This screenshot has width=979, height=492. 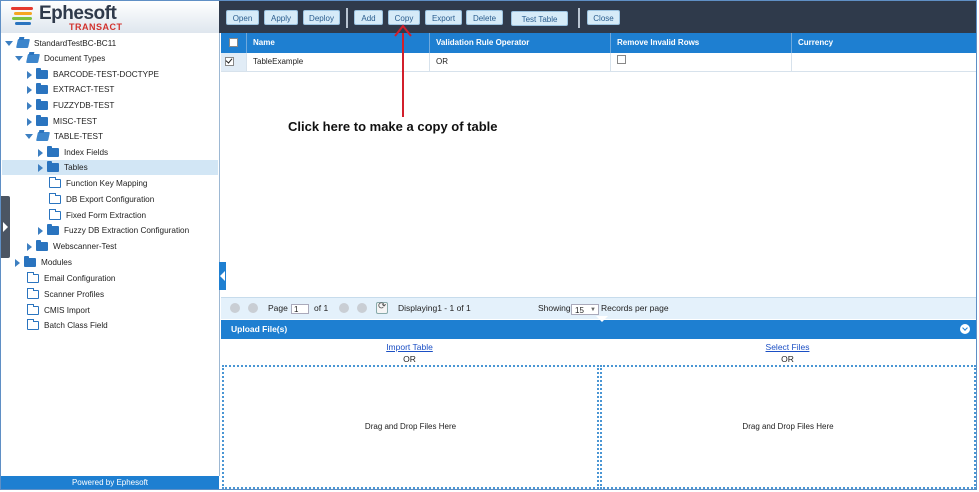 I want to click on prev-page-icon, so click(x=253, y=308).